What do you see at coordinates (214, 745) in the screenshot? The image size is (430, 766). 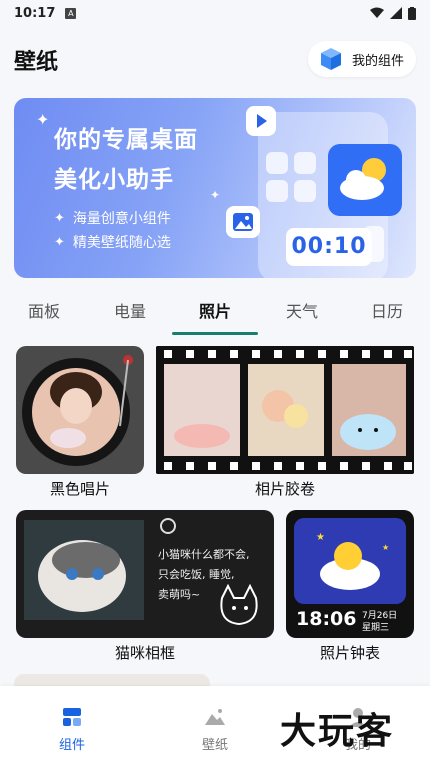 I see `nav-wallpaper-label: 壁纸` at bounding box center [214, 745].